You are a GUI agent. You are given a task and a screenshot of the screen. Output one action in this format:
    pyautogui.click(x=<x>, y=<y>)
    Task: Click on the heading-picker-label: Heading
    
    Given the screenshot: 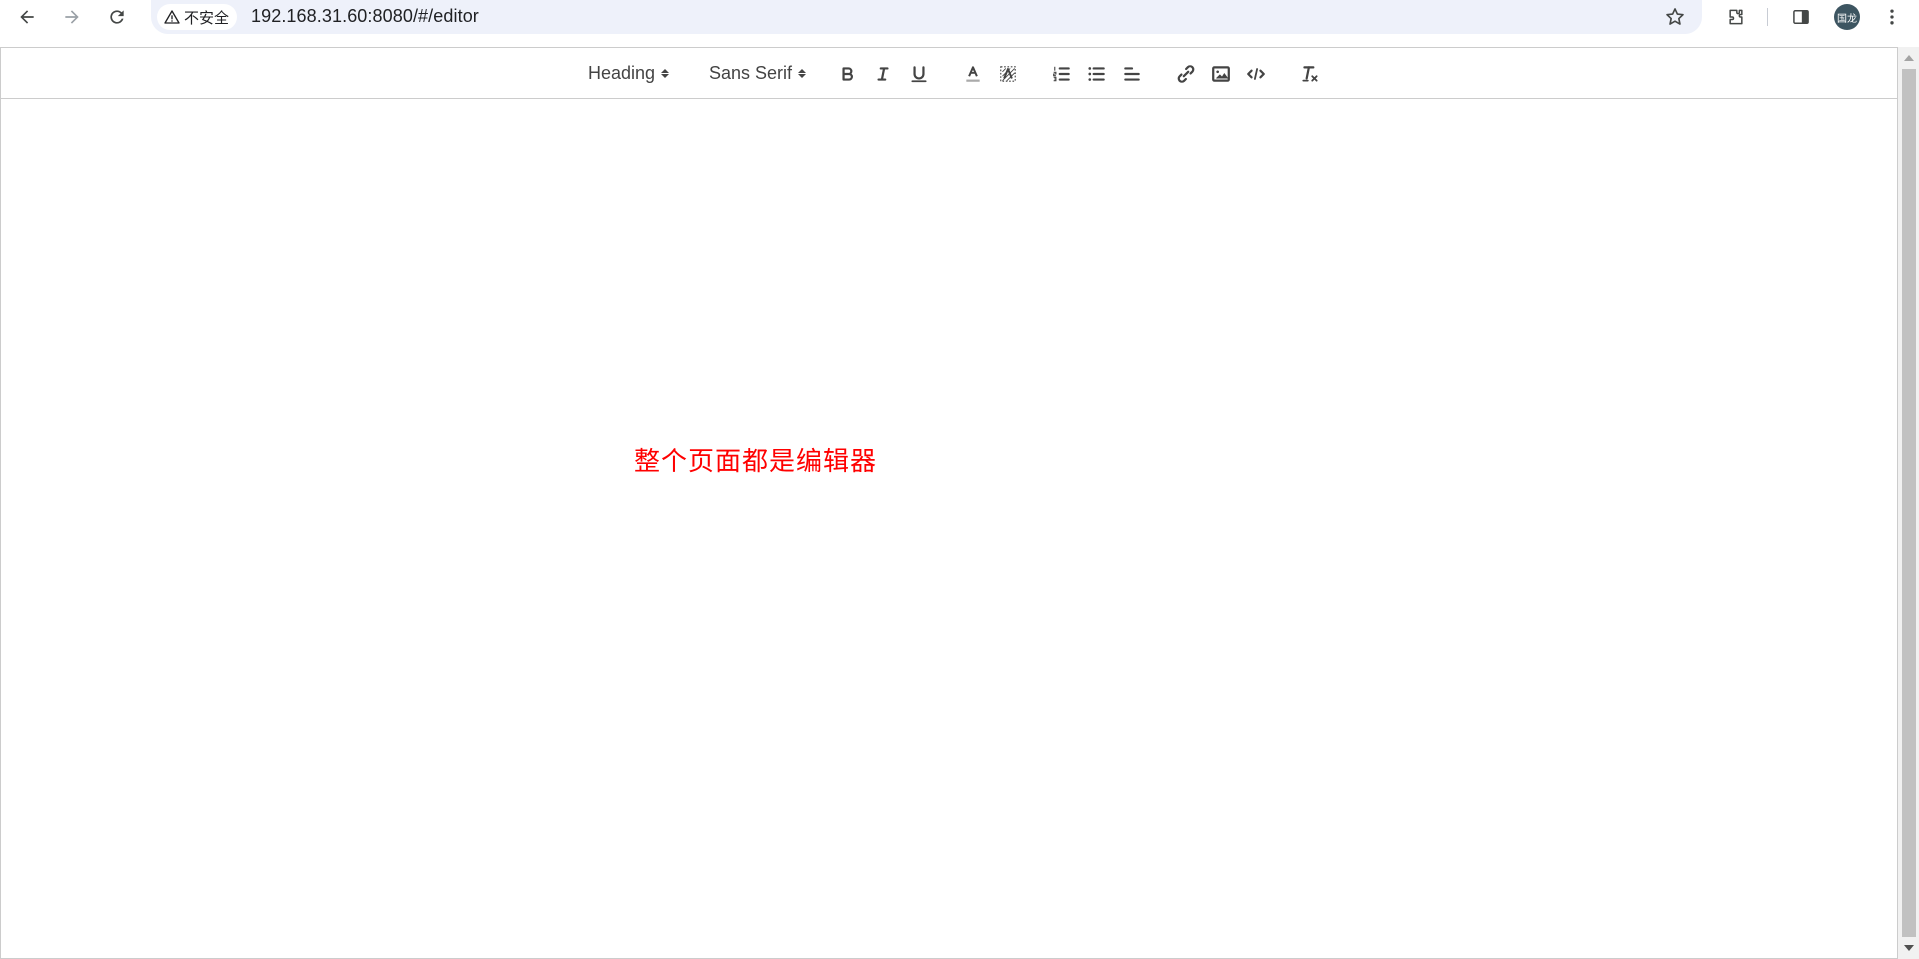 What is the action you would take?
    pyautogui.click(x=622, y=72)
    